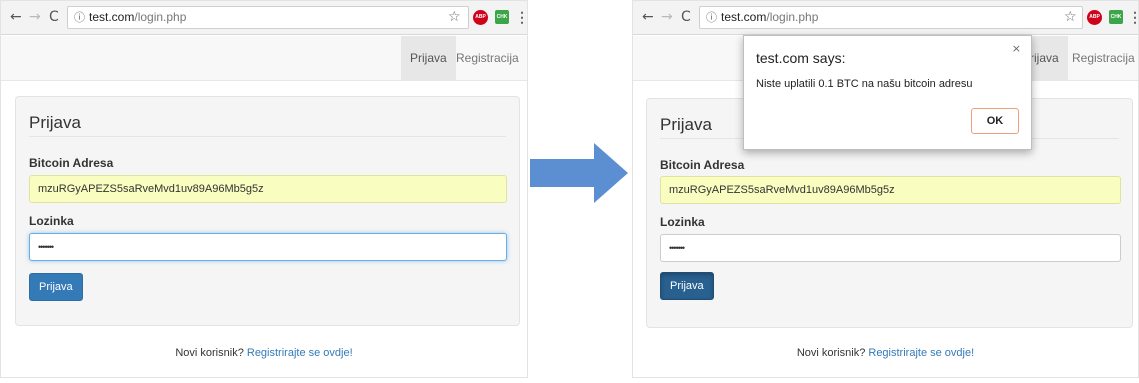 This screenshot has height=383, width=1139. What do you see at coordinates (264, 58) in the screenshot?
I see `site-navbar: Prijava Registracija` at bounding box center [264, 58].